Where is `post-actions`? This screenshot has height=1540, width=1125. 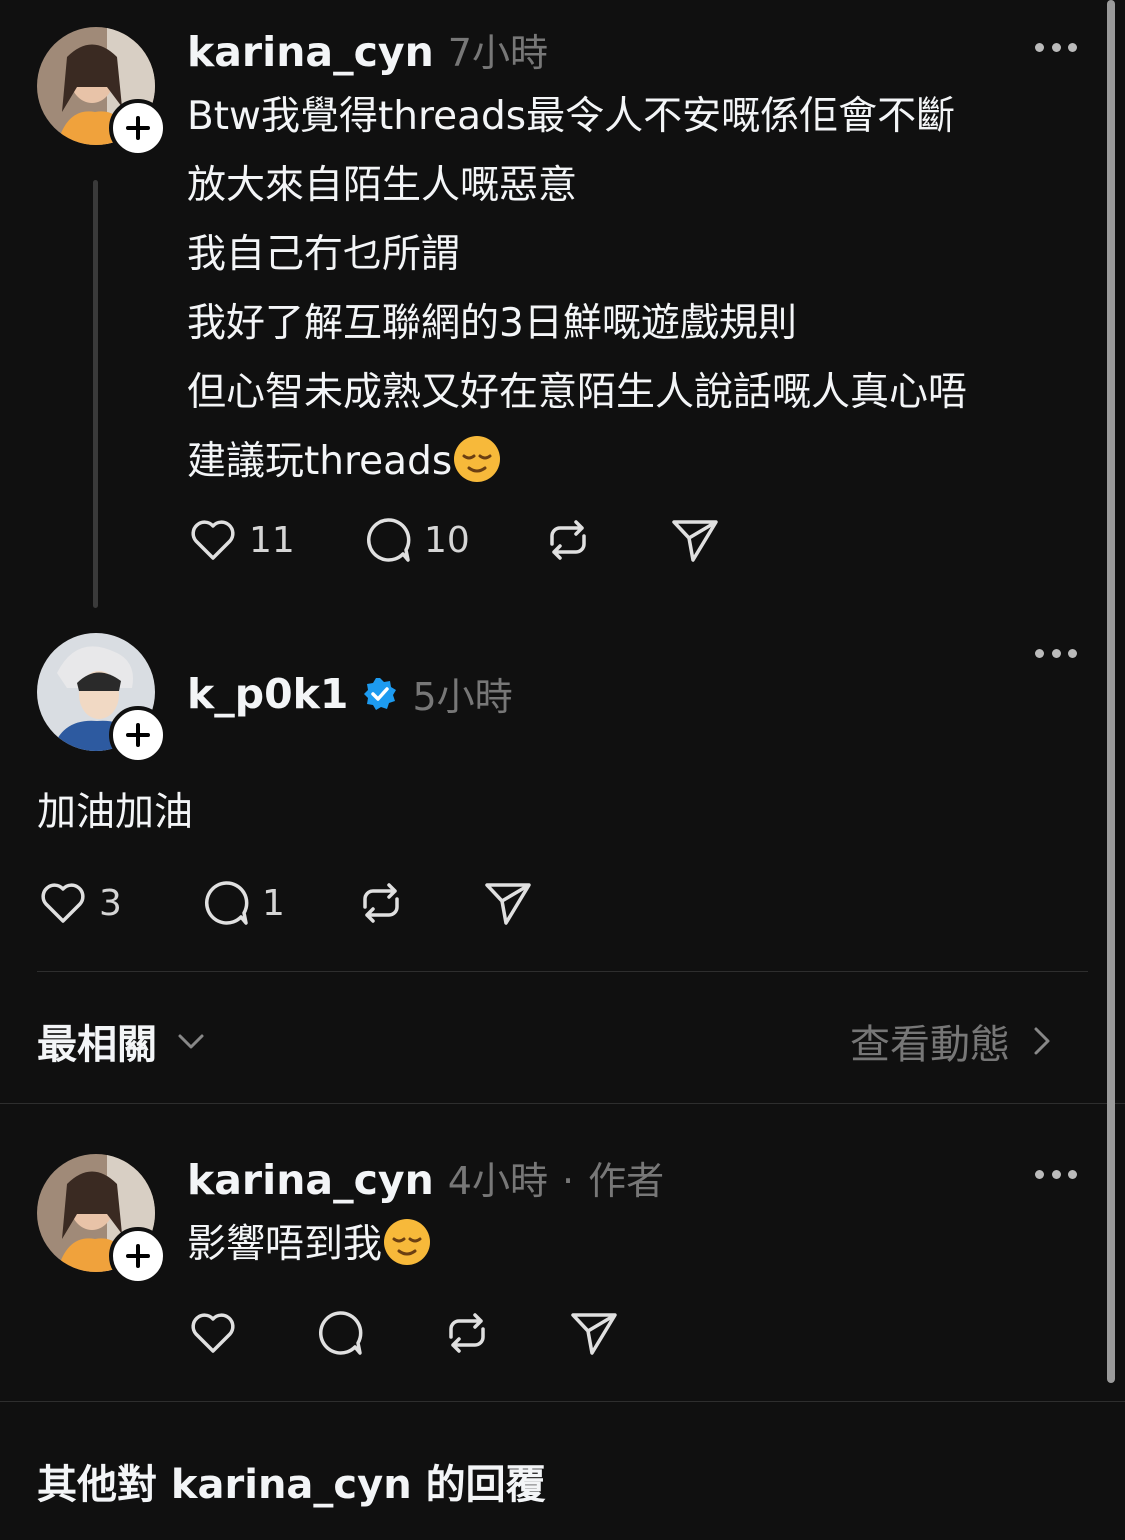
post-actions is located at coordinates (403, 1333).